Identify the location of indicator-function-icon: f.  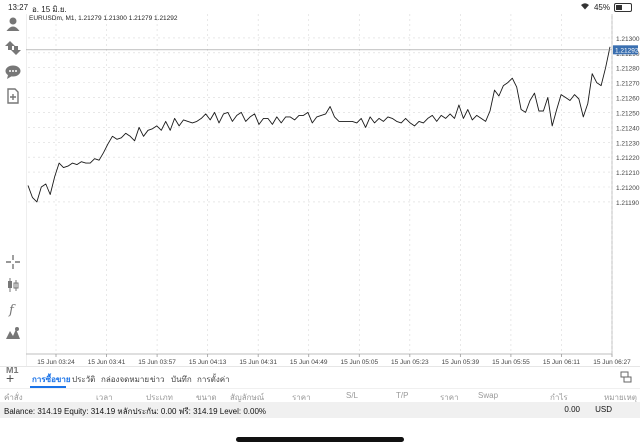
(13, 309).